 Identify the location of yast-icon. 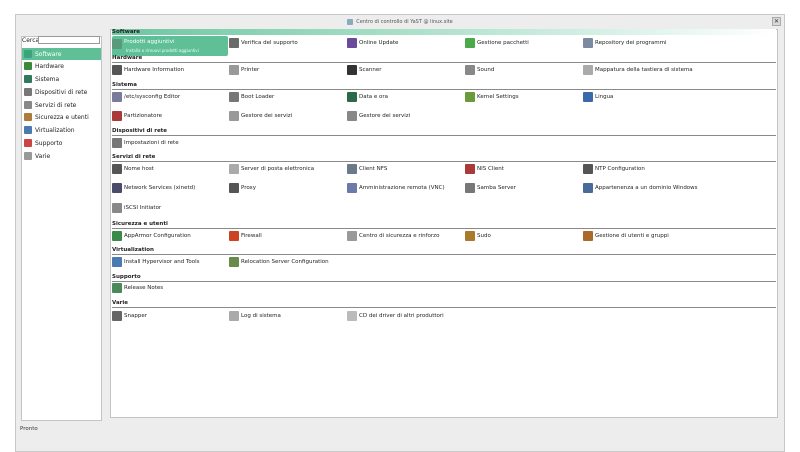
(350, 21).